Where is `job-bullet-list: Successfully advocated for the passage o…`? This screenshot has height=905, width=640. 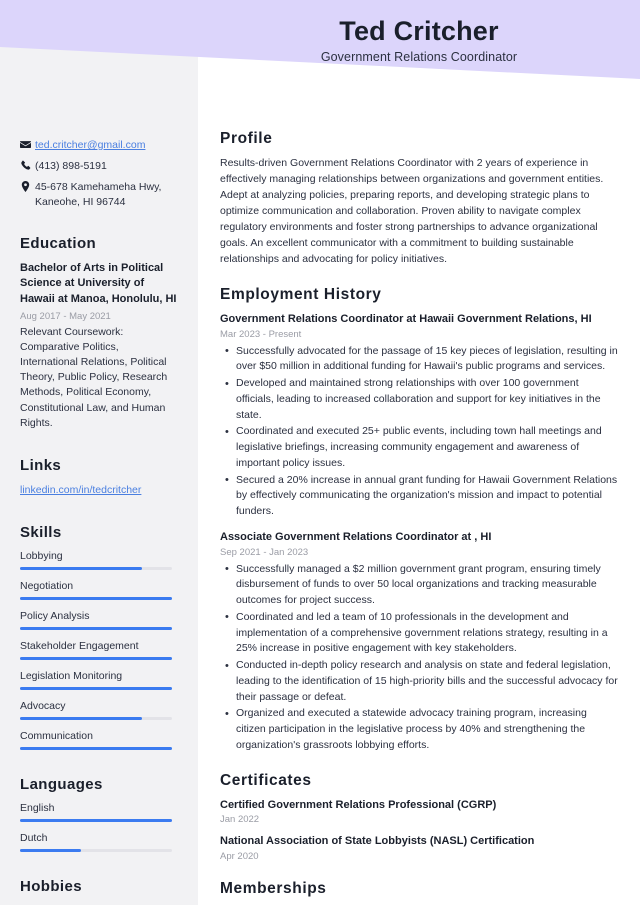 job-bullet-list: Successfully advocated for the passage o… is located at coordinates (419, 431).